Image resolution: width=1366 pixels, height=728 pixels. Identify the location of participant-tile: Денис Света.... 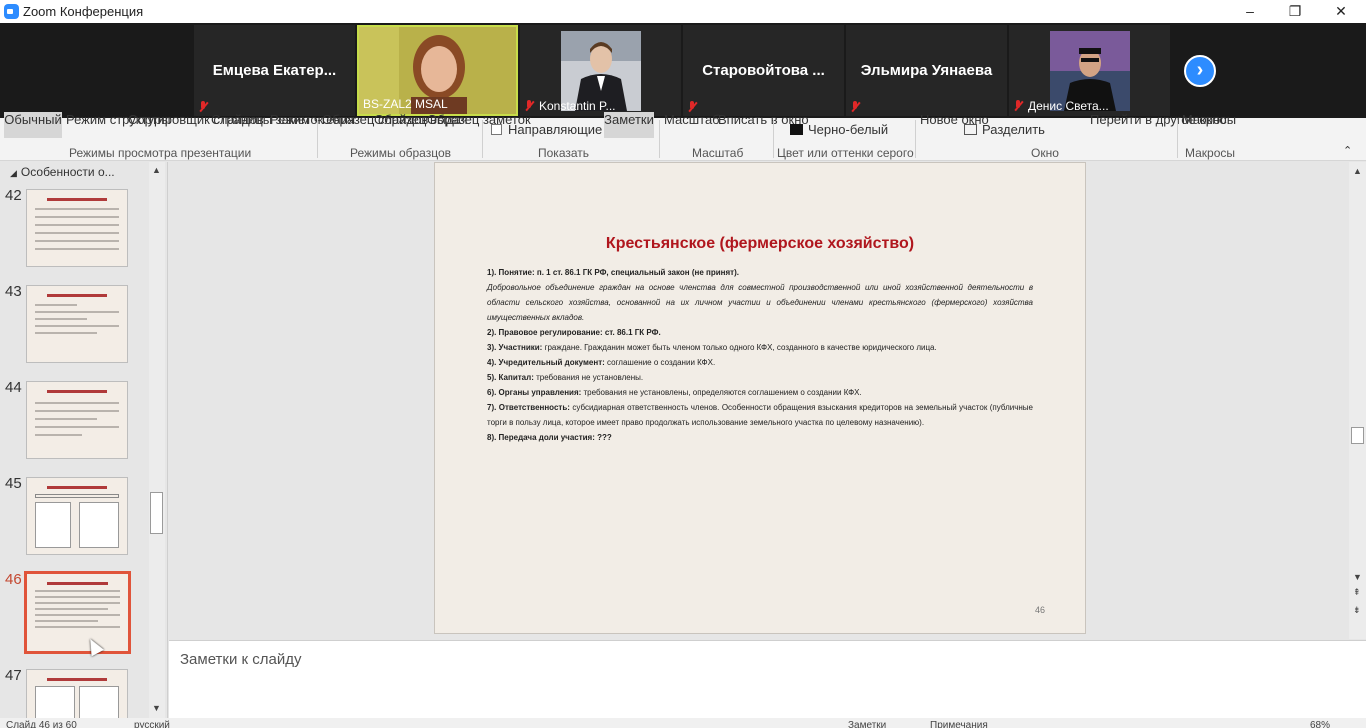
(1089, 70).